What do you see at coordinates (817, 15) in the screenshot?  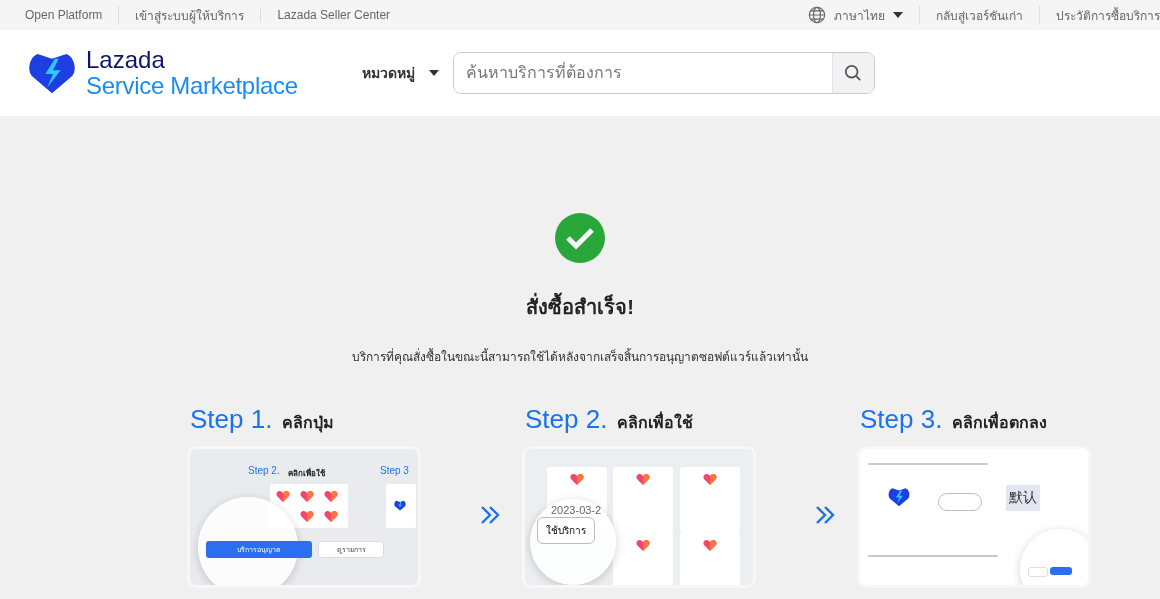 I see `globe-icon` at bounding box center [817, 15].